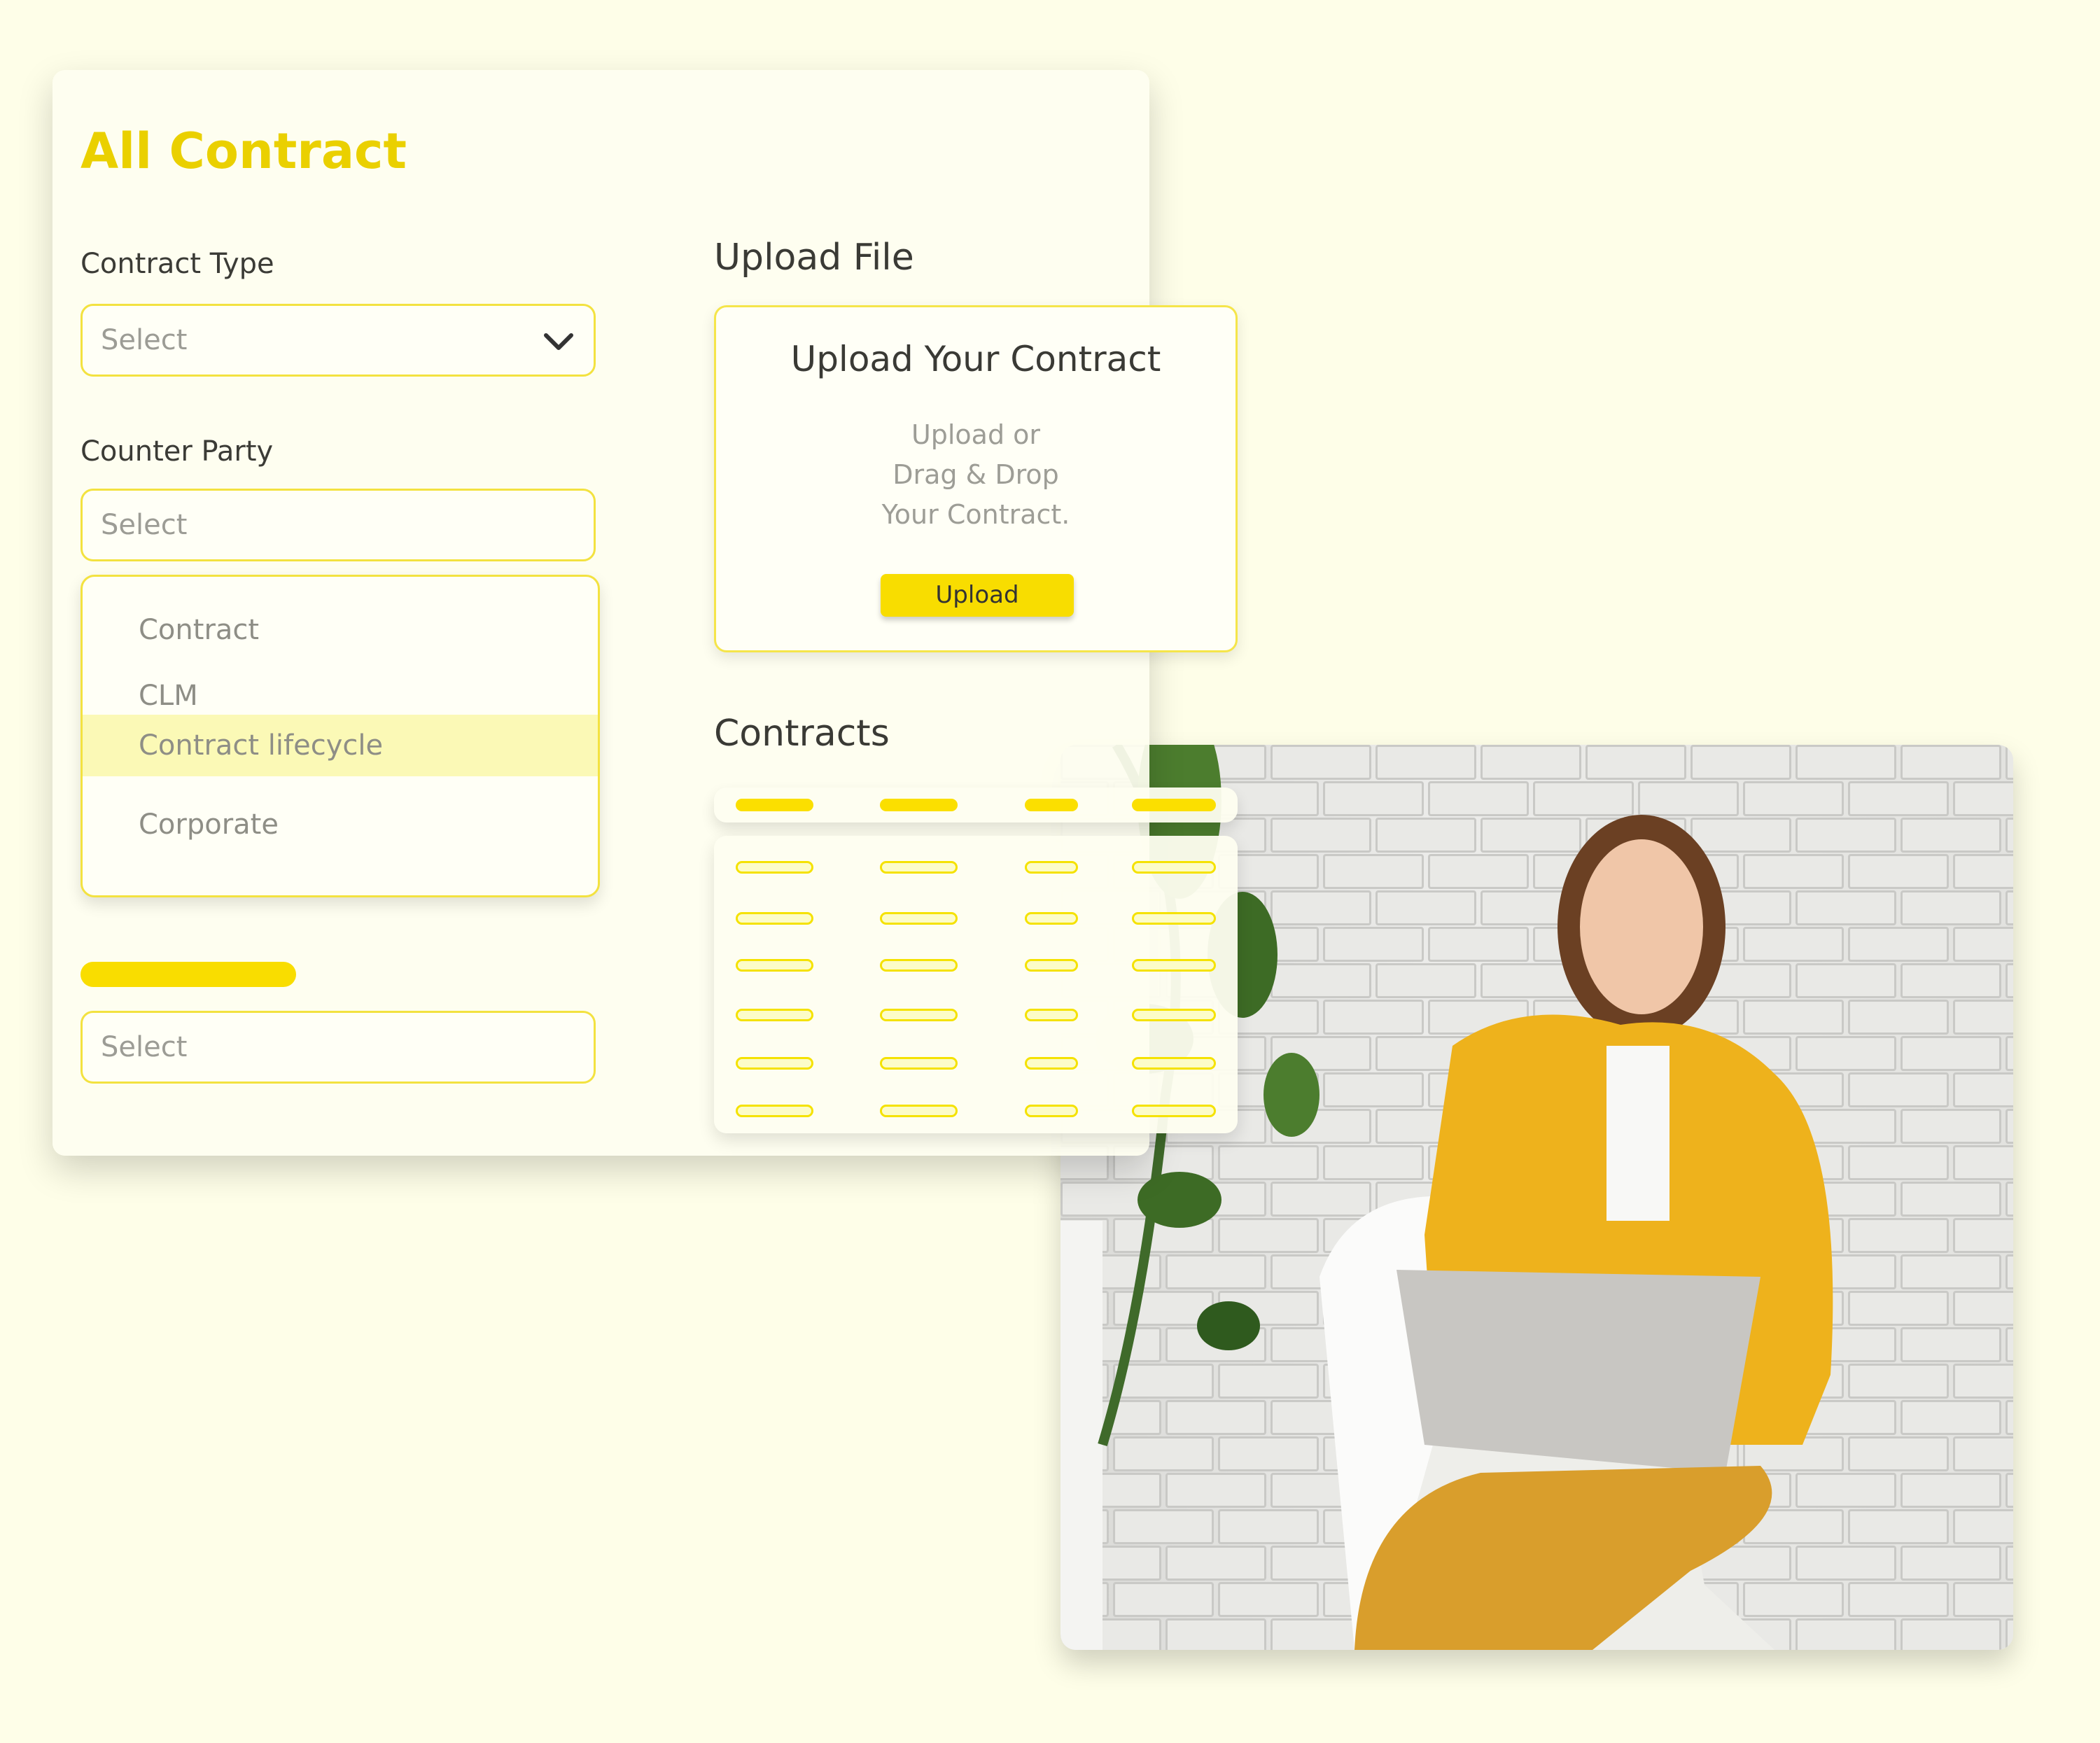 This screenshot has height=1743, width=2100. I want to click on upload-button: Upload, so click(977, 595).